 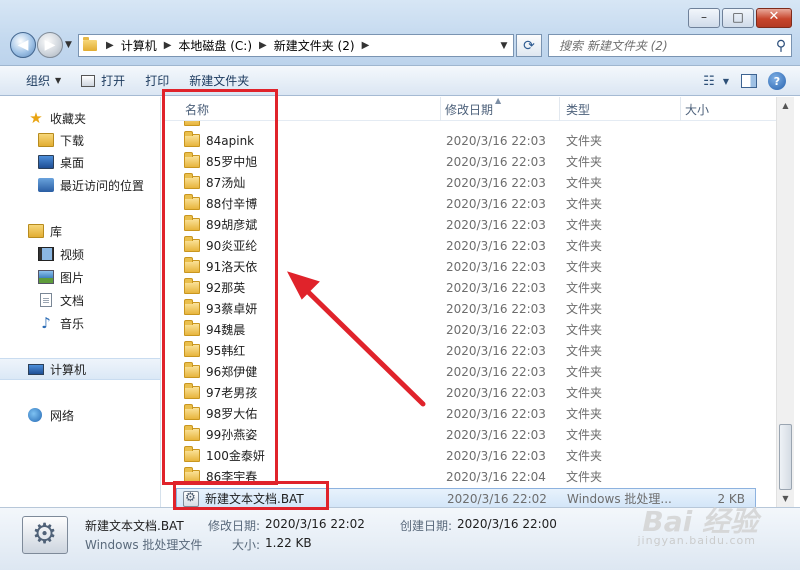 I want to click on file-row: 90炎亚纶 2020/3/16 22:03 文件夹, so click(x=469, y=245).